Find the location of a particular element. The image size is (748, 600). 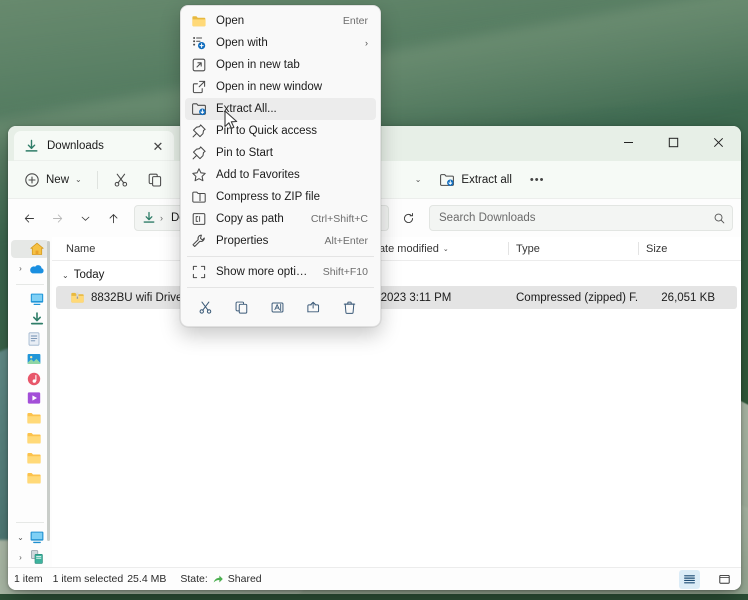

tiles-view-icon is located at coordinates (724, 579).